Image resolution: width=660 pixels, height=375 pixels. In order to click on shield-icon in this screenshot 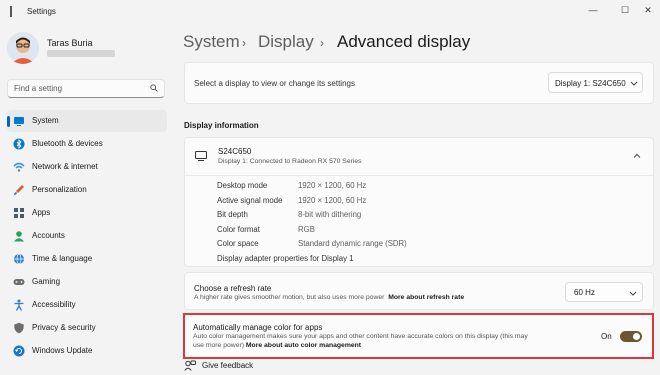, I will do `click(19, 328)`.